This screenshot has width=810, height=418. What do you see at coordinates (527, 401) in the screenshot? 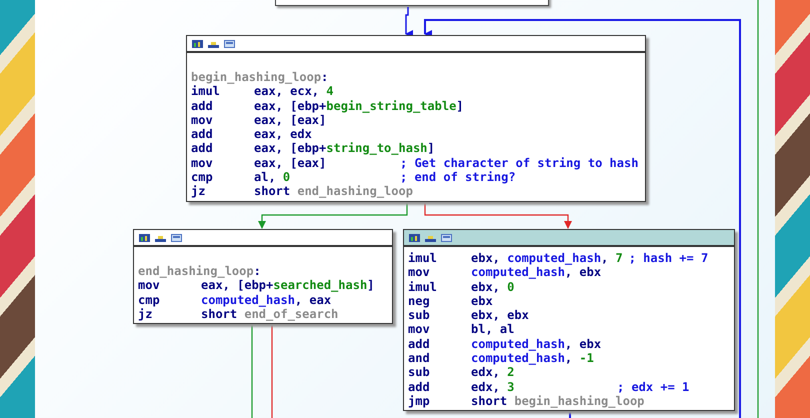
I see `code-line: jmp short begin_hashing_loop` at bounding box center [527, 401].